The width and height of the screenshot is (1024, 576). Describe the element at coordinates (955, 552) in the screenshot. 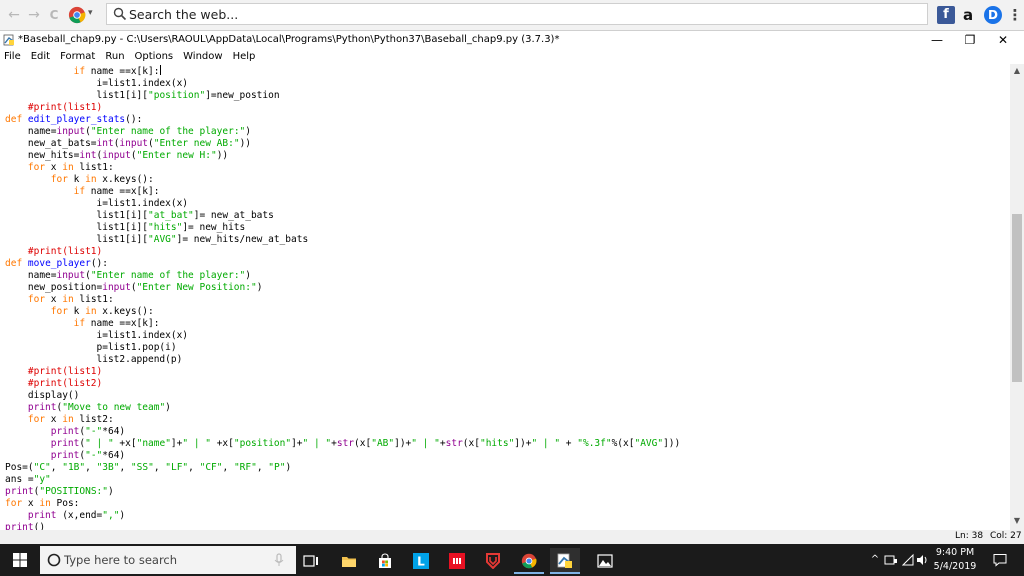

I see `clock-time: 9:40 PM` at that location.